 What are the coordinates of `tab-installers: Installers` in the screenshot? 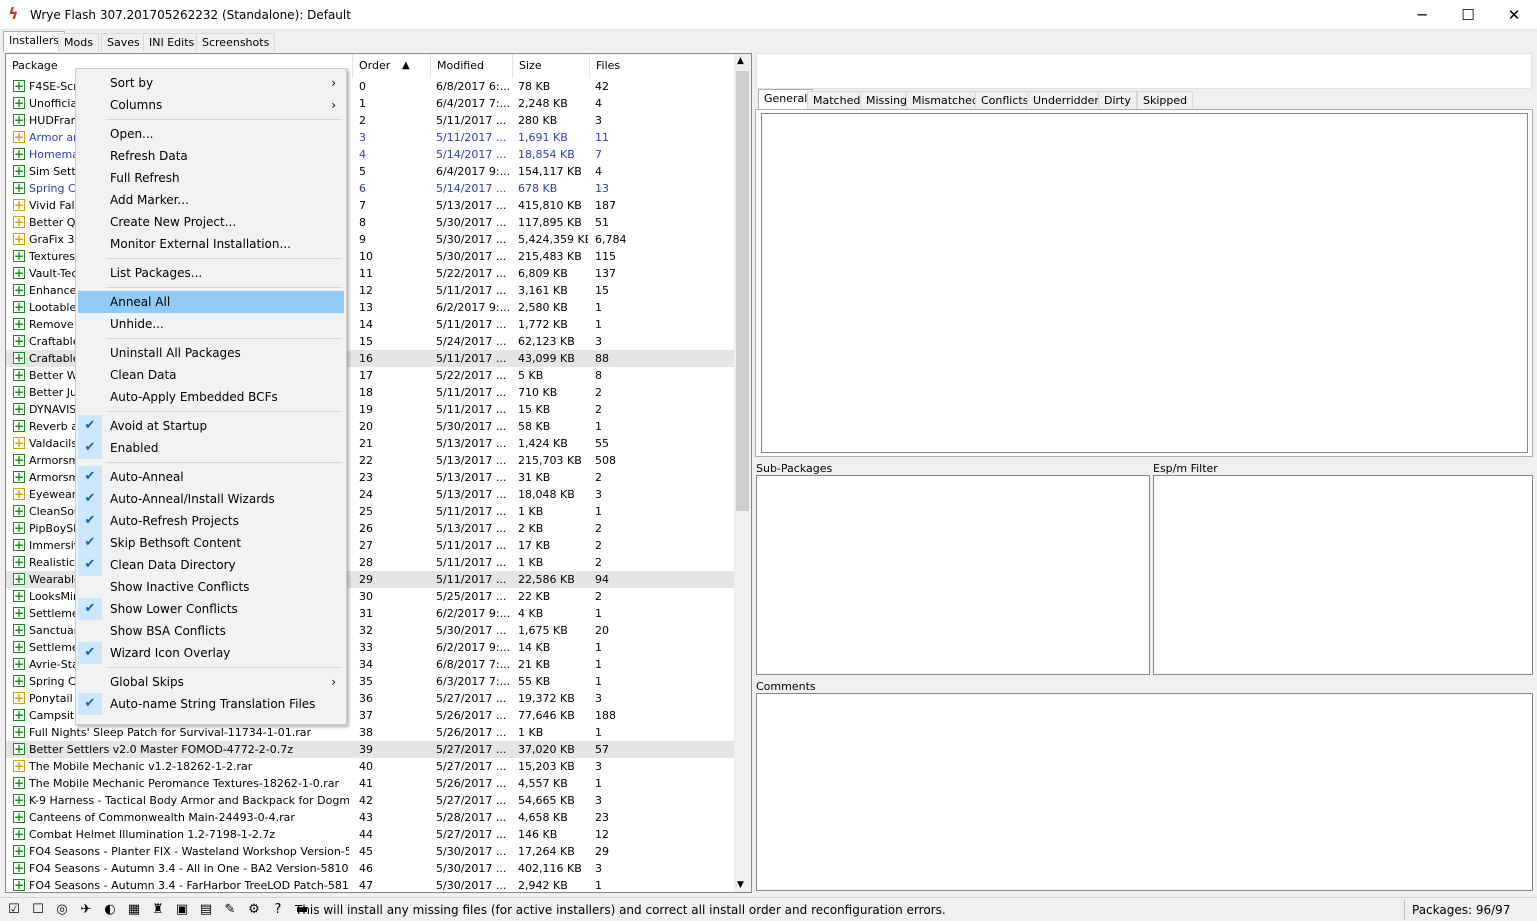 It's located at (34, 41).